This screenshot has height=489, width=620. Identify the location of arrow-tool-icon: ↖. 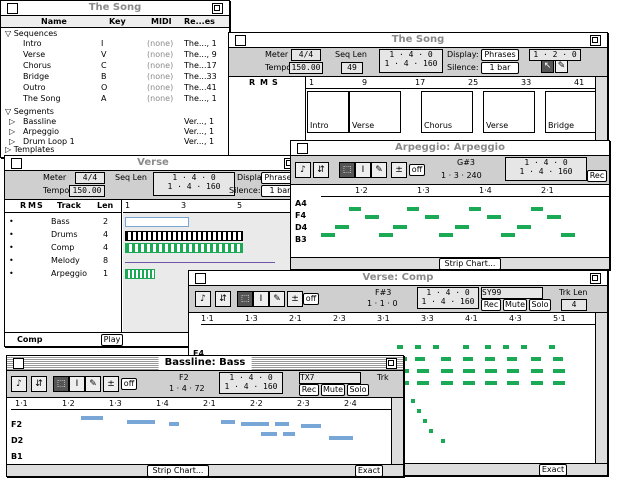
(547, 66).